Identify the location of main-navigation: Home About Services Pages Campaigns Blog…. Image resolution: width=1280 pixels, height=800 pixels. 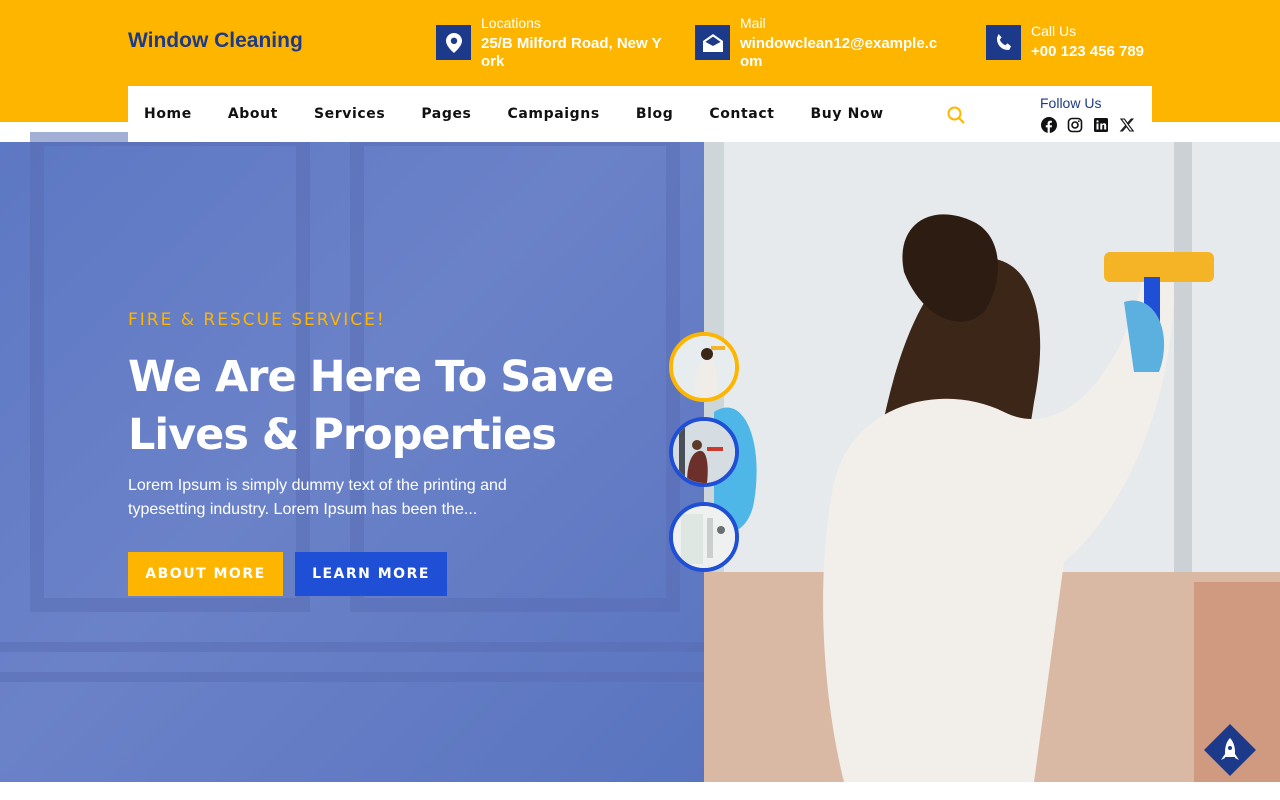
(640, 114).